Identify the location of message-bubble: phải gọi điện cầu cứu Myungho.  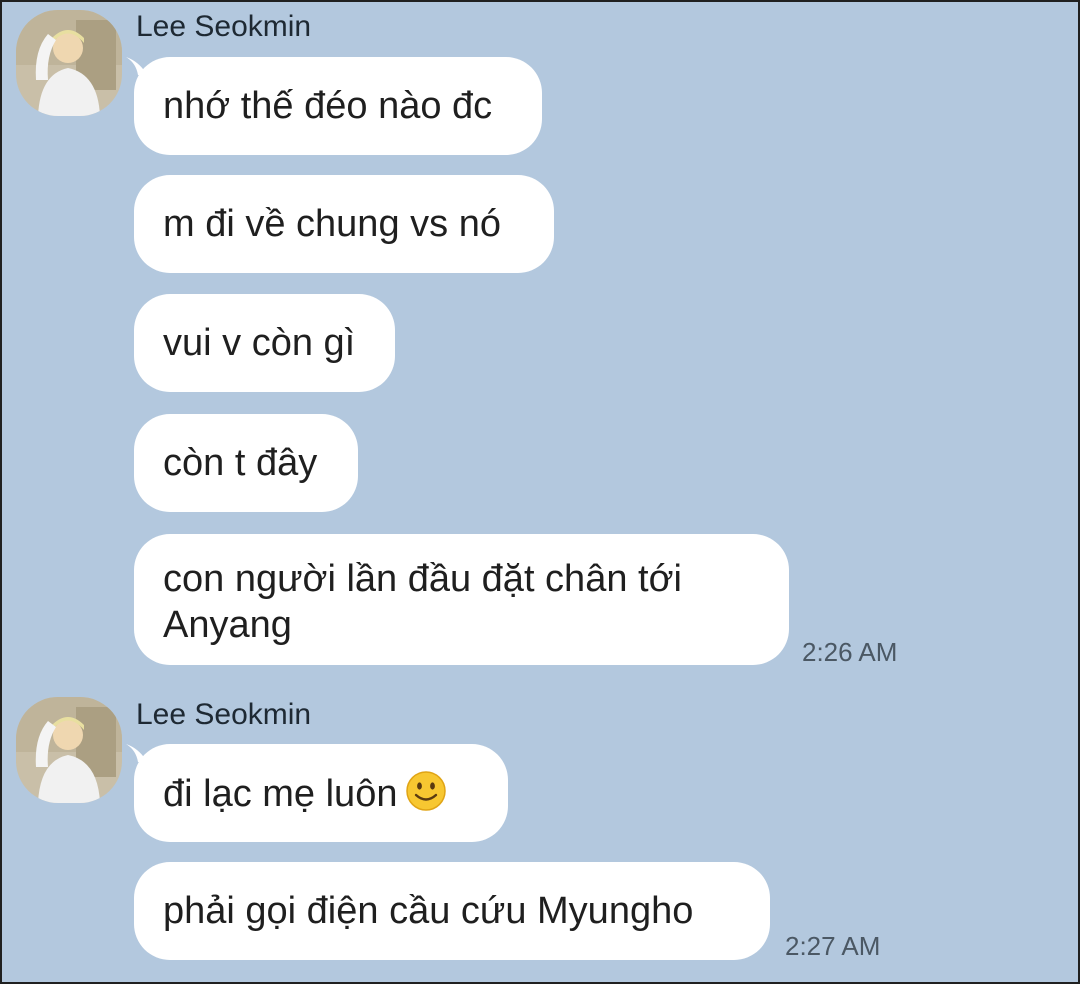
(452, 911).